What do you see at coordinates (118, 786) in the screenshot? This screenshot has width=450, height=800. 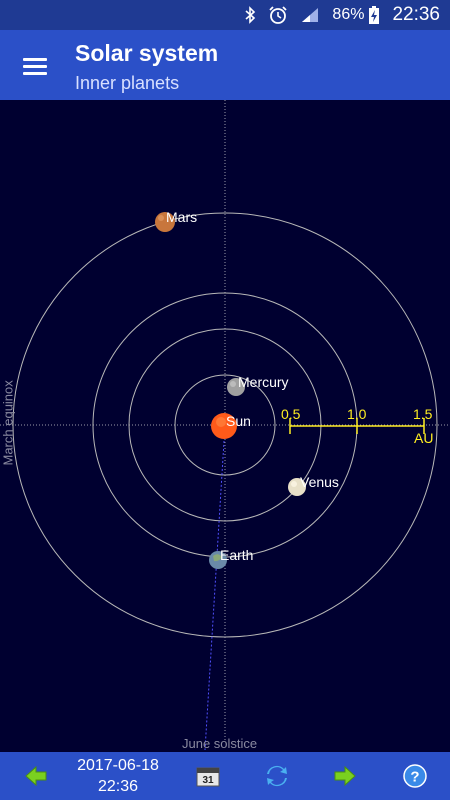 I see `time-text: 22:36` at bounding box center [118, 786].